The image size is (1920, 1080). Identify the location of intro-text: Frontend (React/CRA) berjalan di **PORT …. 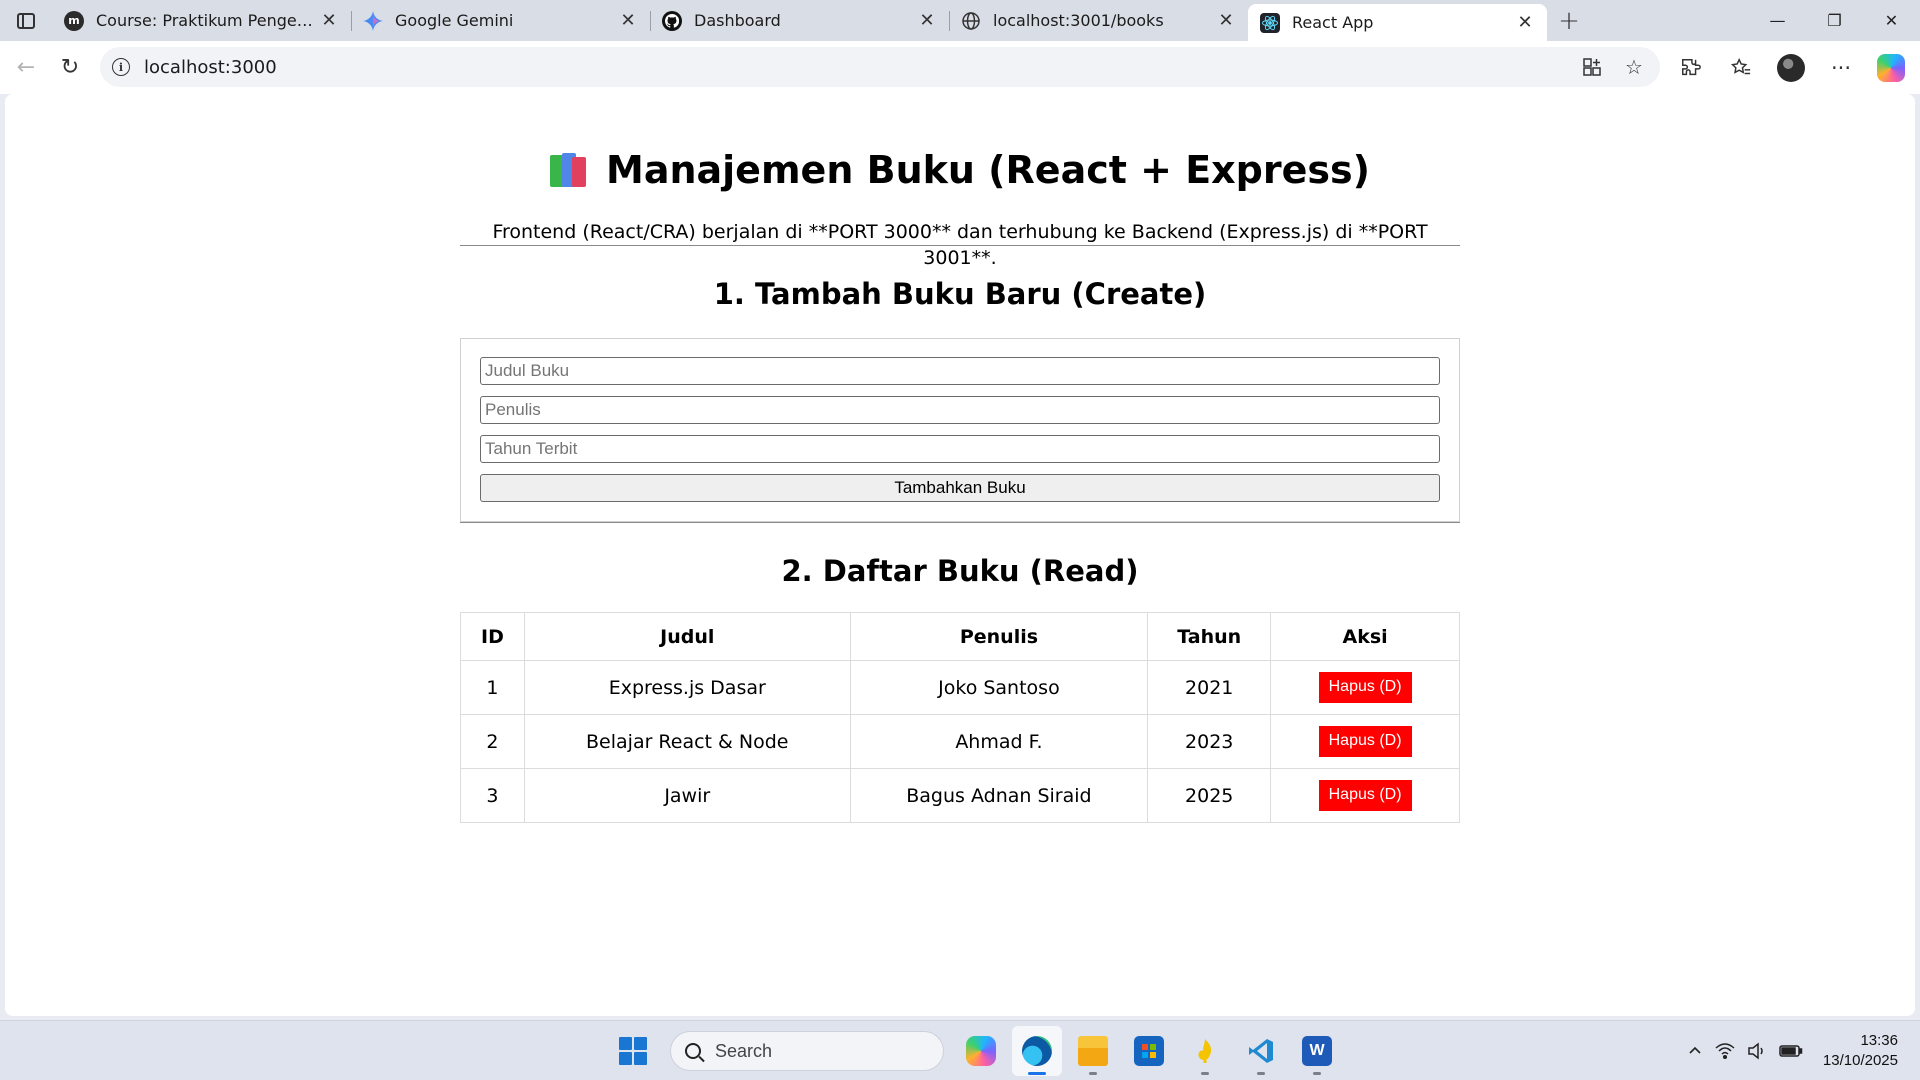
(960, 245).